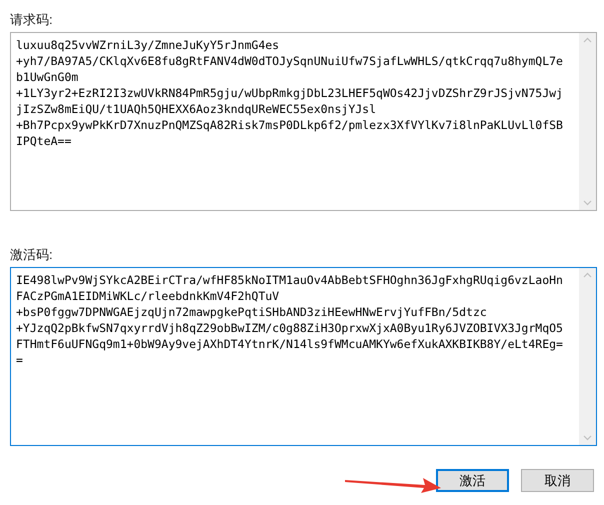 This screenshot has width=604, height=505. What do you see at coordinates (289, 93) in the screenshot?
I see `code-line: +1LY3yr2+EzRI2I3zwUVkRN84PmR5gju/wUbpRmkgjDbL23LHEF5qWOs42JjvDZShrZ9rJSjvN75Jwj` at bounding box center [289, 93].